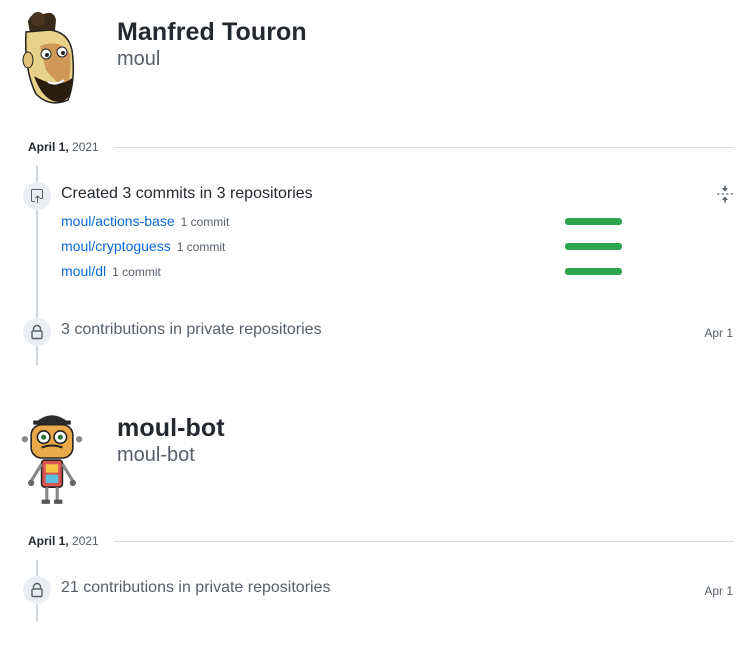  Describe the element at coordinates (116, 246) in the screenshot. I see `repo-link: moul/cryptoguess` at that location.